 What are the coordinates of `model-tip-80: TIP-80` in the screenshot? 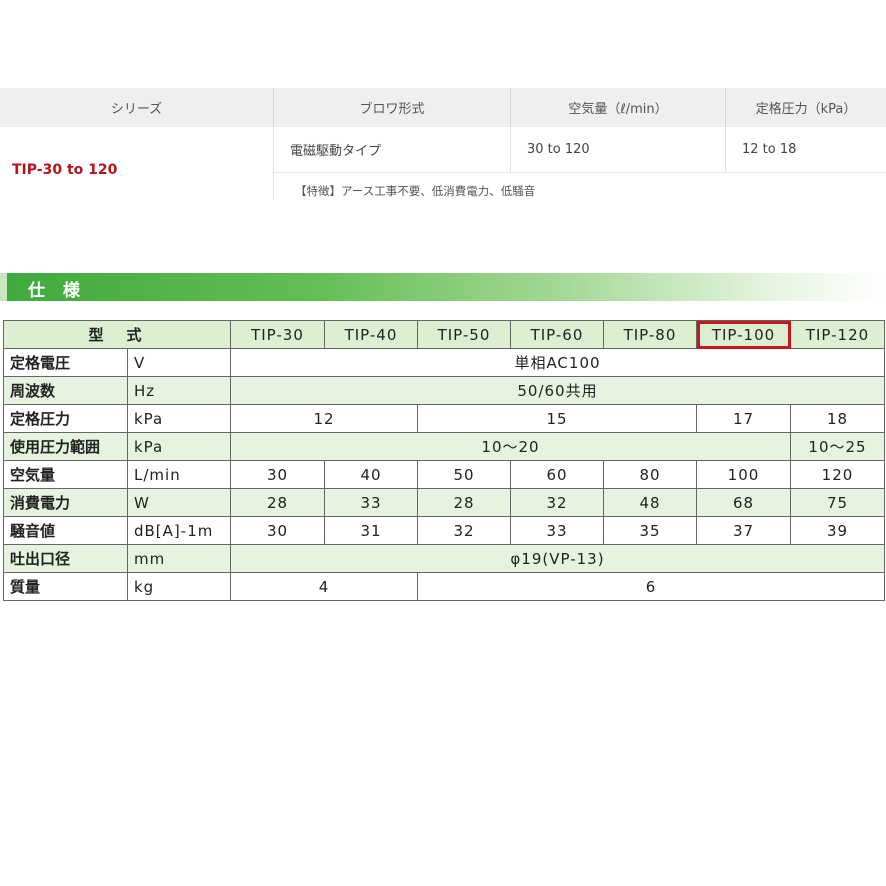 It's located at (650, 334).